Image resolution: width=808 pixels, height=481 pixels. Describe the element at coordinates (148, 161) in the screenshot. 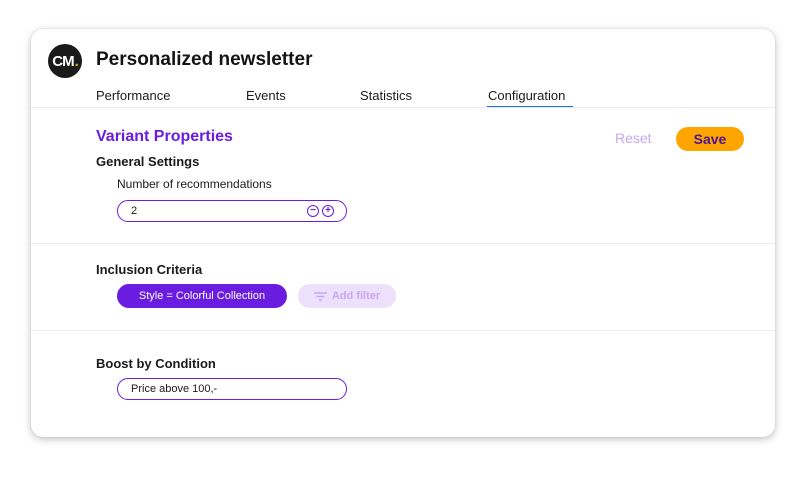

I see `general-settings-heading: General Settings` at that location.